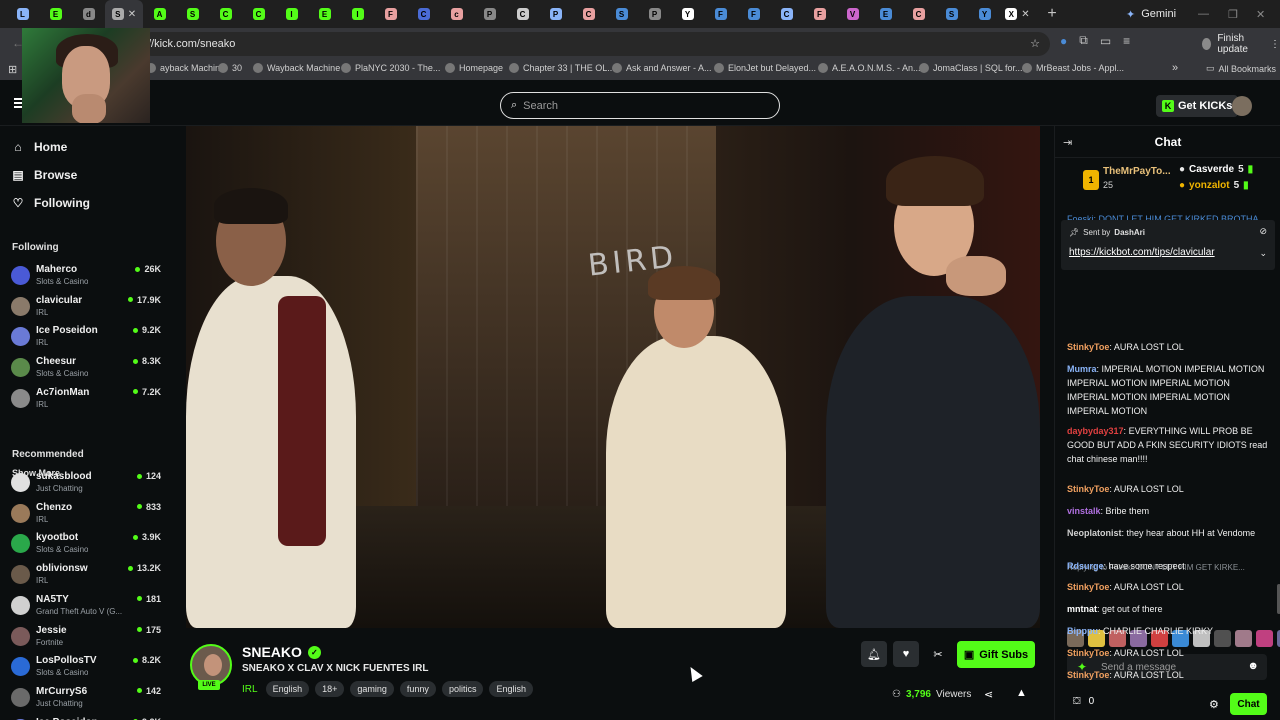 The image size is (1280, 720). Describe the element at coordinates (1094, 533) in the screenshot. I see `chat-username: Neoplatonist` at that location.